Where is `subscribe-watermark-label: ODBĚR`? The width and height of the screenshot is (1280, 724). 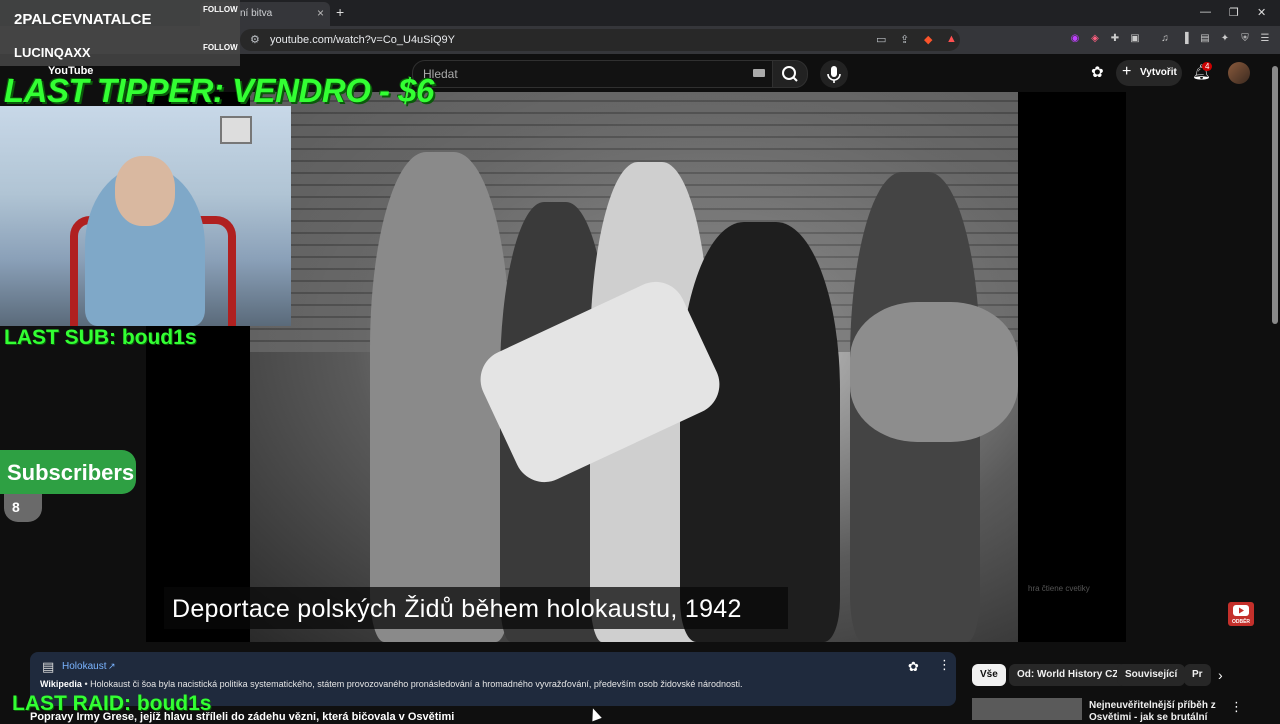 subscribe-watermark-label: ODBĚR is located at coordinates (1241, 622).